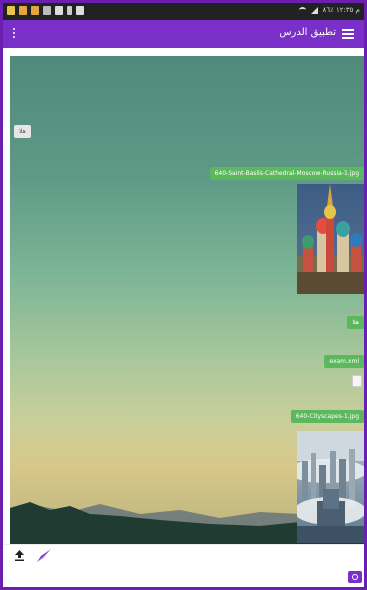 Image resolution: width=367 pixels, height=590 pixels. I want to click on cathedral-image-art, so click(330, 239).